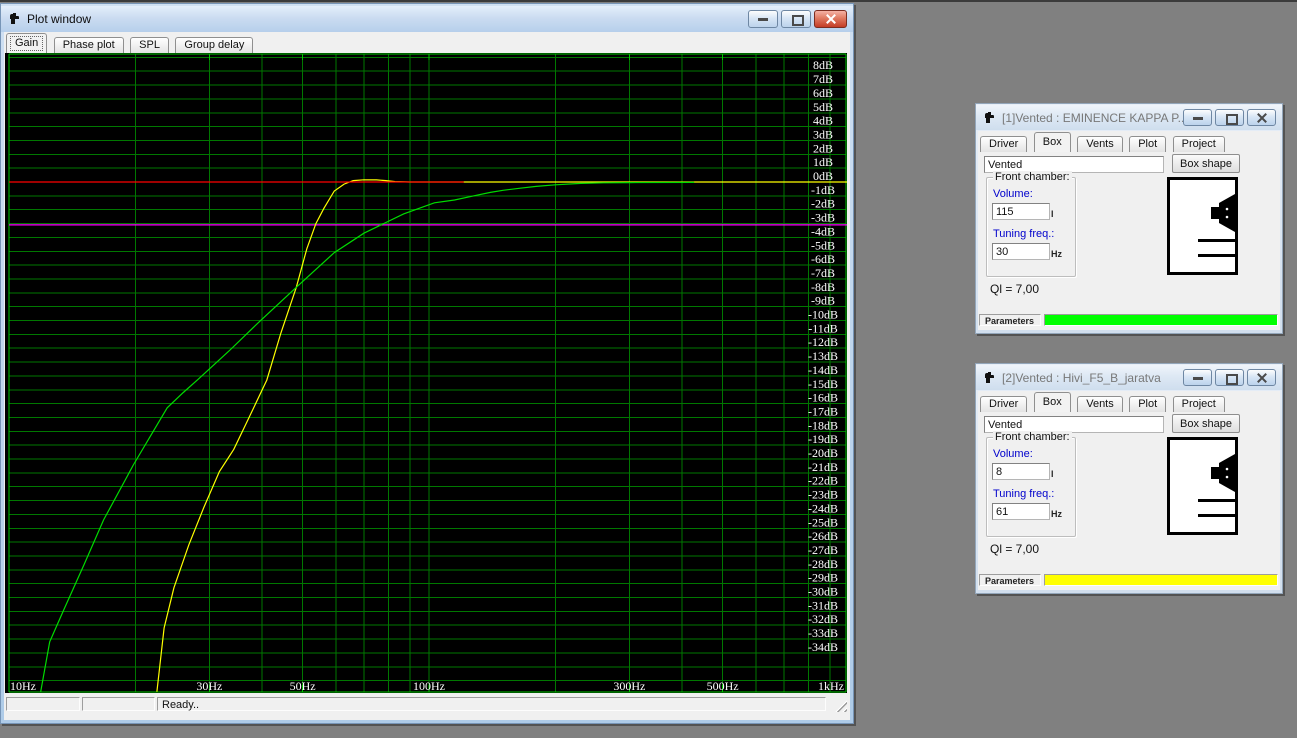  I want to click on focus-rect, so click(27, 43).